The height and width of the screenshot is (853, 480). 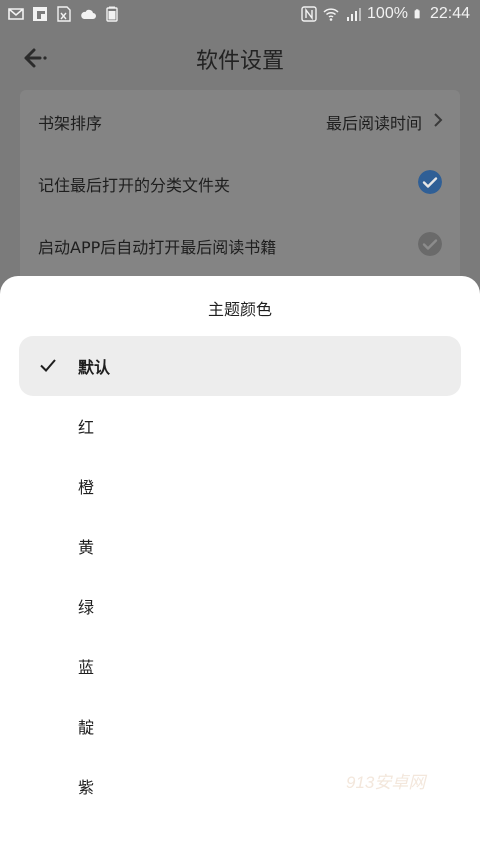 What do you see at coordinates (240, 486) in the screenshot?
I see `theme-option-orange: 橙` at bounding box center [240, 486].